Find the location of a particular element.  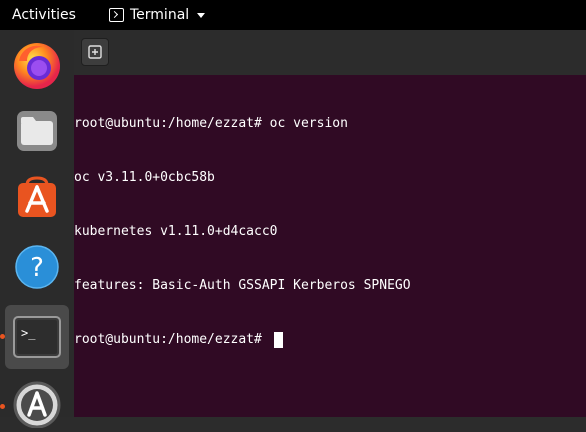

dock-item-software-updater is located at coordinates (37, 403).